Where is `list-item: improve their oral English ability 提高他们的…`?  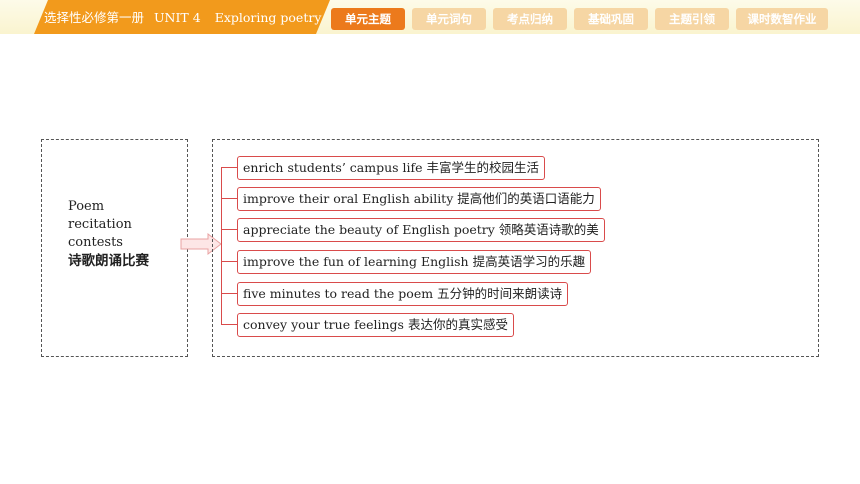
list-item: improve their oral English ability 提高他们的… is located at coordinates (419, 199).